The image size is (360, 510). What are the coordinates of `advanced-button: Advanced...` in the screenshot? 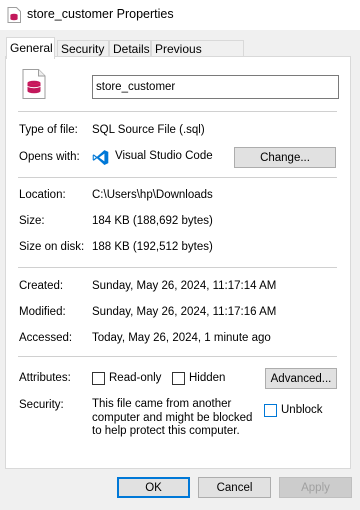 It's located at (301, 378).